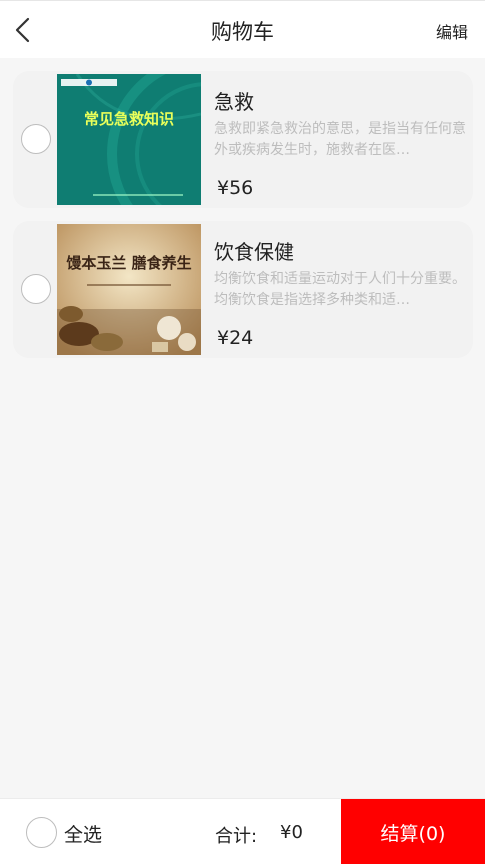  I want to click on edit-button: 编辑, so click(452, 31).